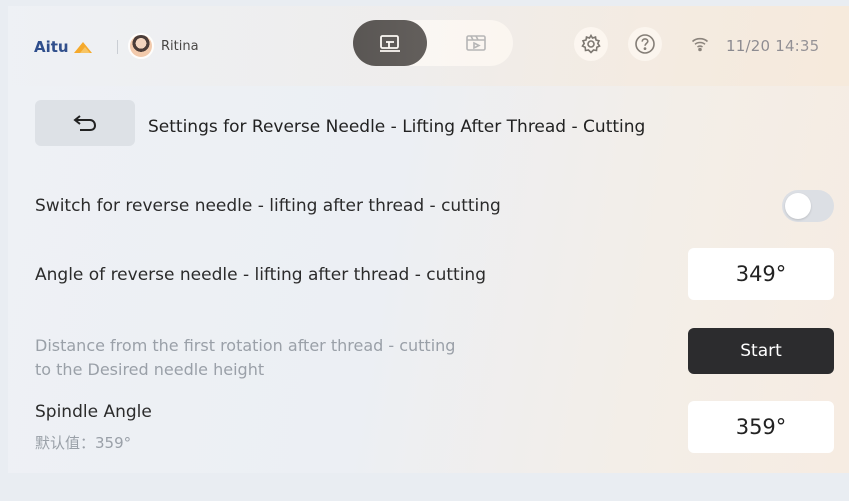 Image resolution: width=849 pixels, height=501 pixels. What do you see at coordinates (117, 47) in the screenshot?
I see `divider` at bounding box center [117, 47].